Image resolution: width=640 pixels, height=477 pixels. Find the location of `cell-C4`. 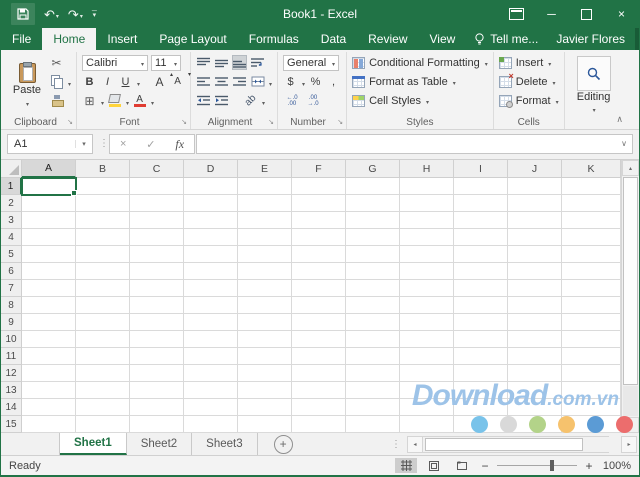

cell-C4 is located at coordinates (157, 237).